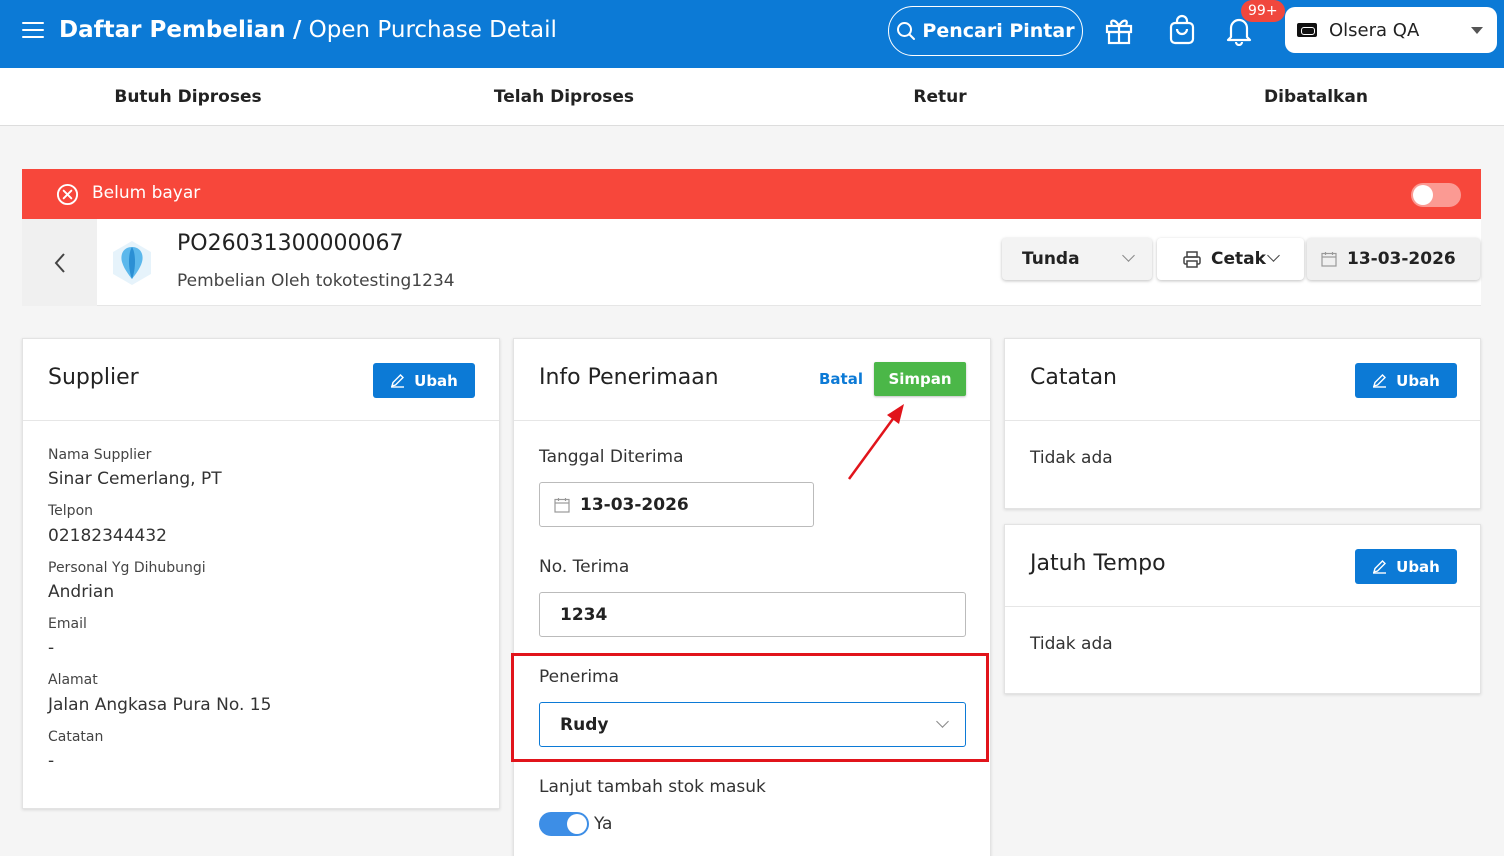 This screenshot has height=856, width=1504. What do you see at coordinates (1307, 30) in the screenshot?
I see `store-logo-icon` at bounding box center [1307, 30].